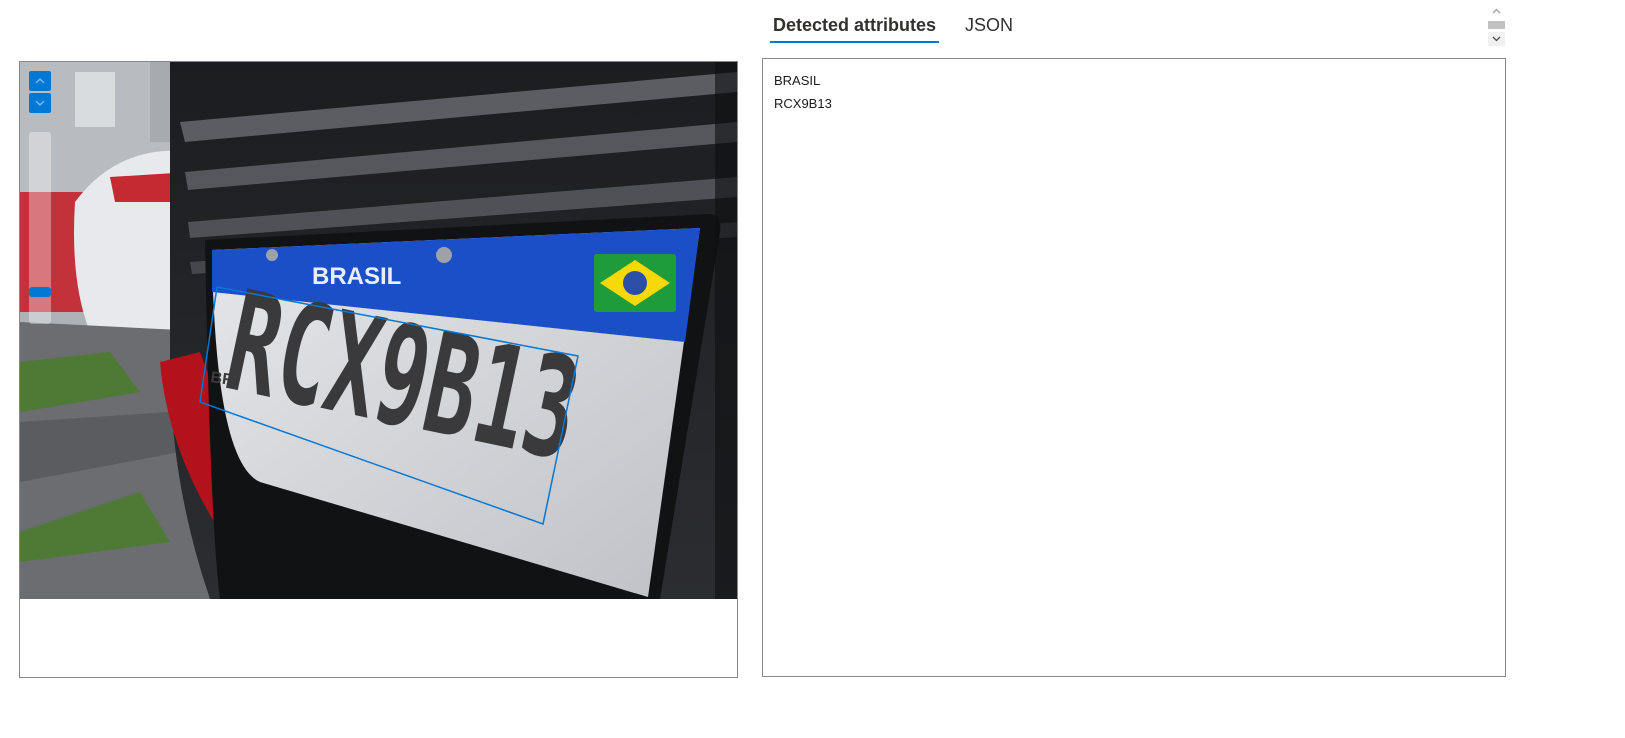 This screenshot has width=1625, height=738. Describe the element at coordinates (797, 80) in the screenshot. I see `attribute-line: BRASIL` at that location.